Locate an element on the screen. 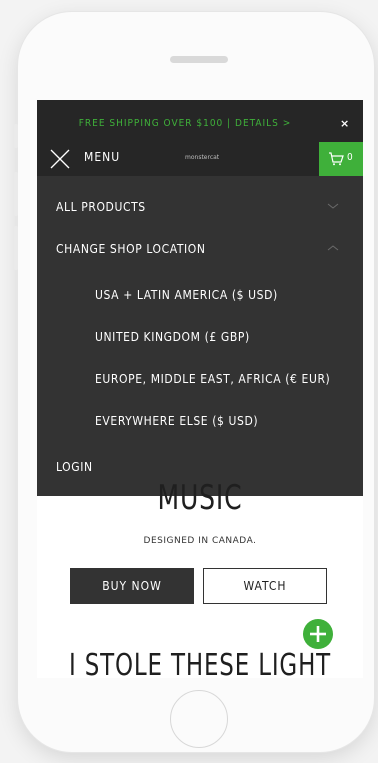  site-logo: monstercat is located at coordinates (202, 157).